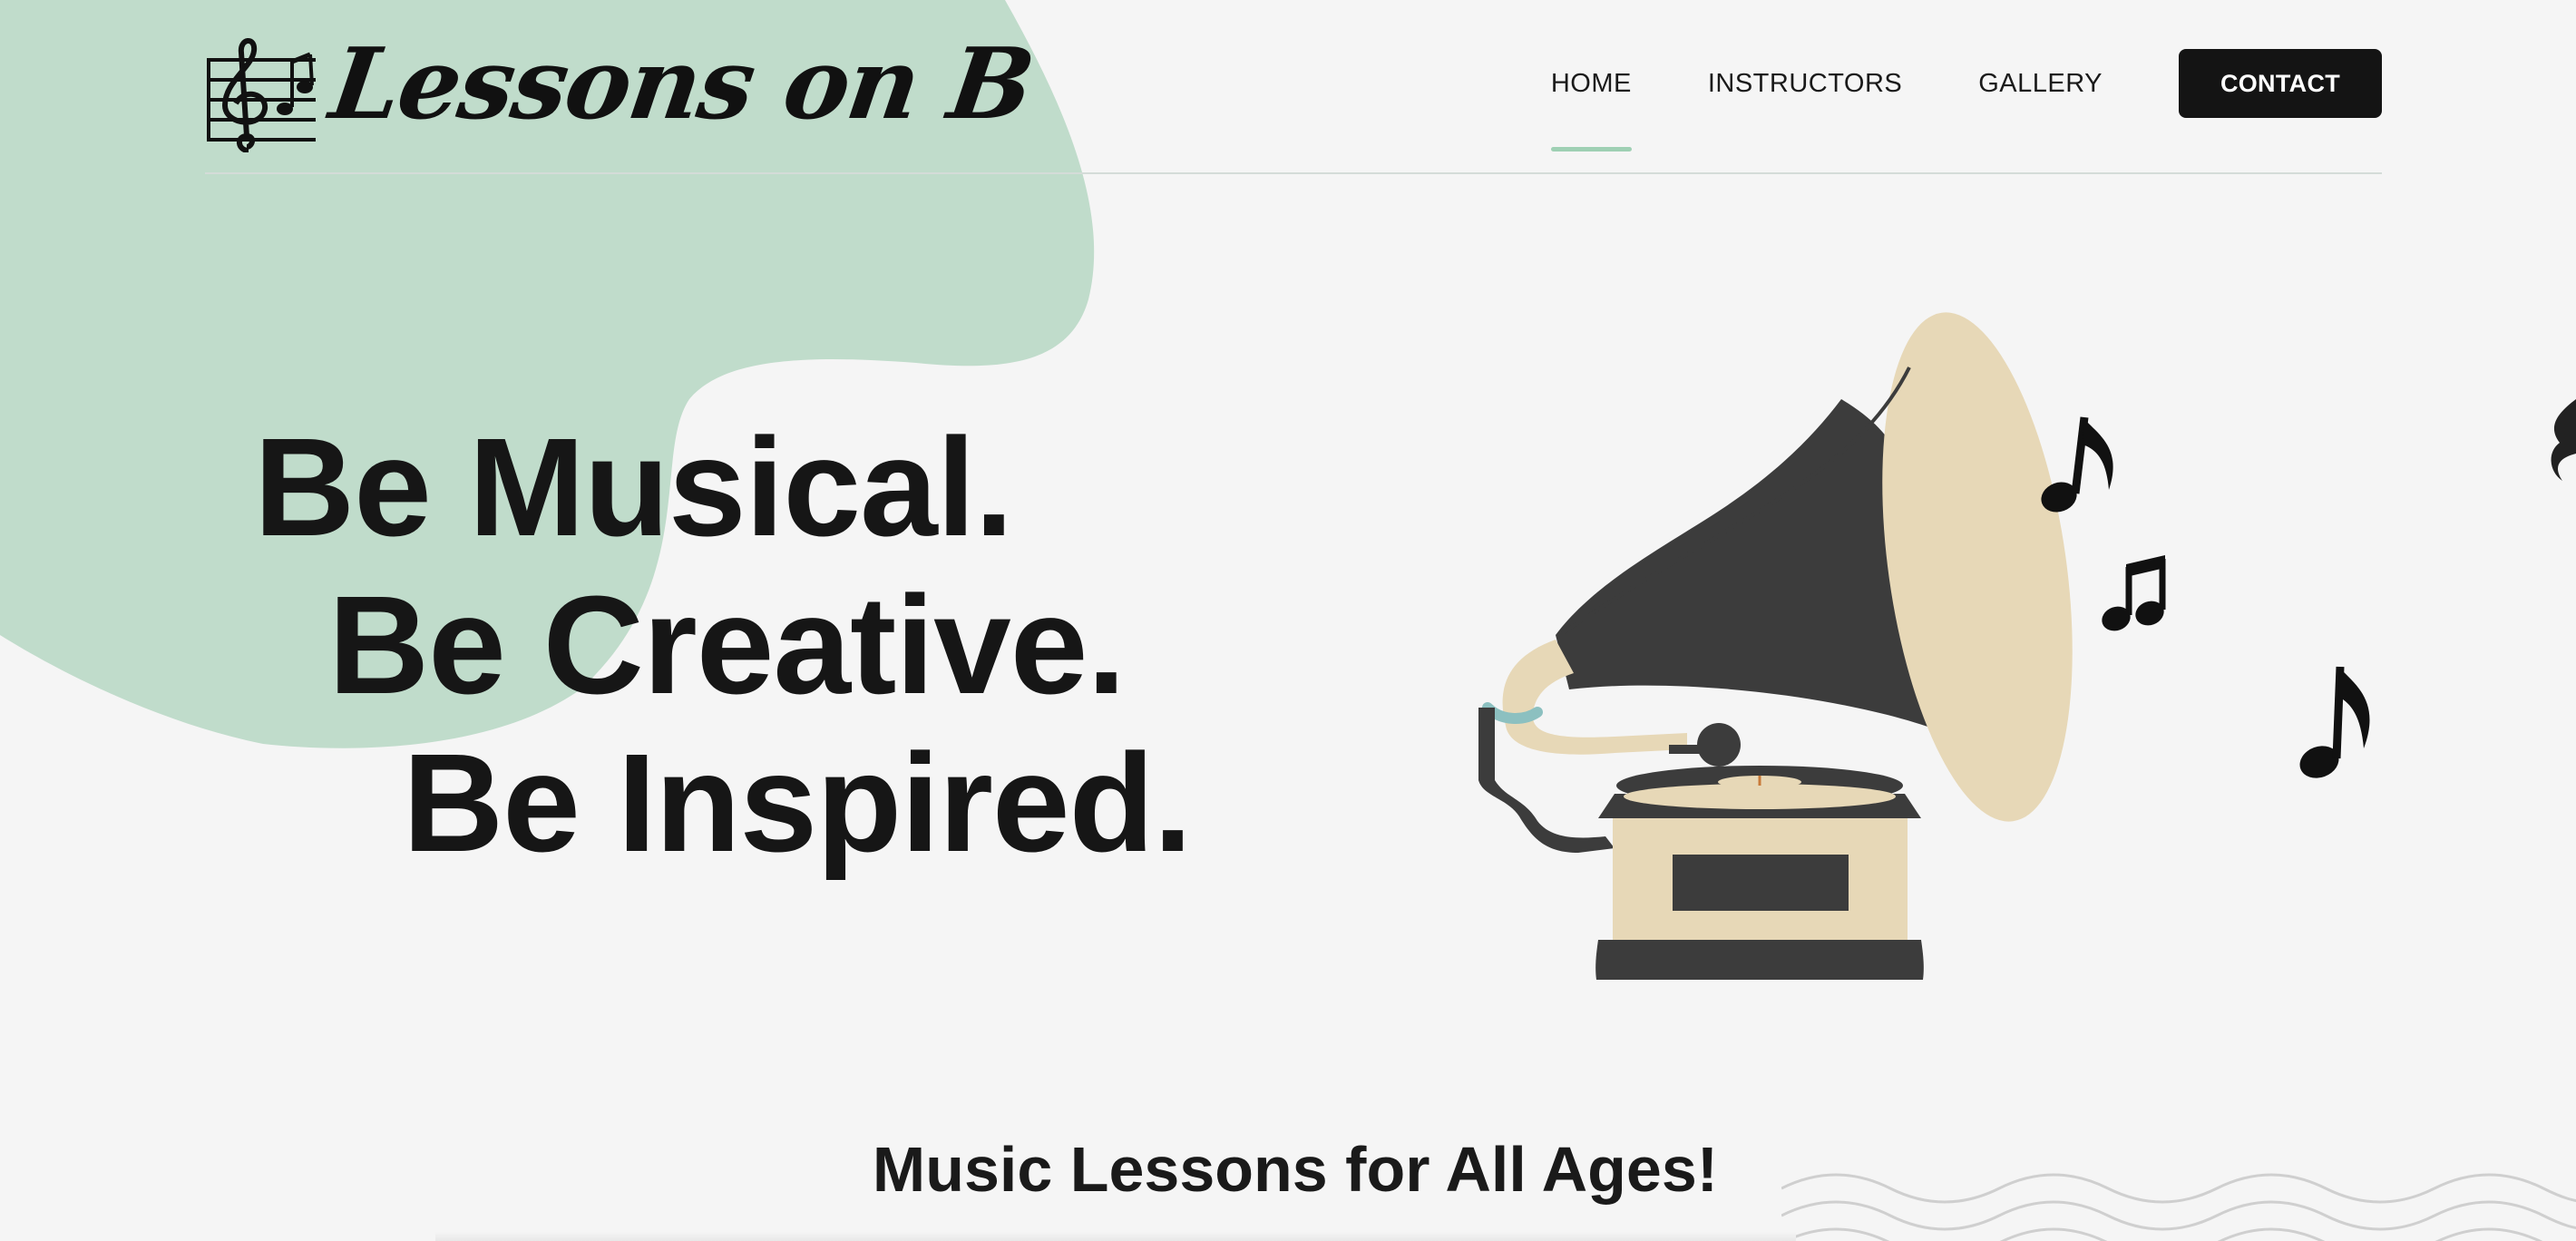 The image size is (2576, 1241). I want to click on hero-line-inspired: Be Inspired., so click(797, 803).